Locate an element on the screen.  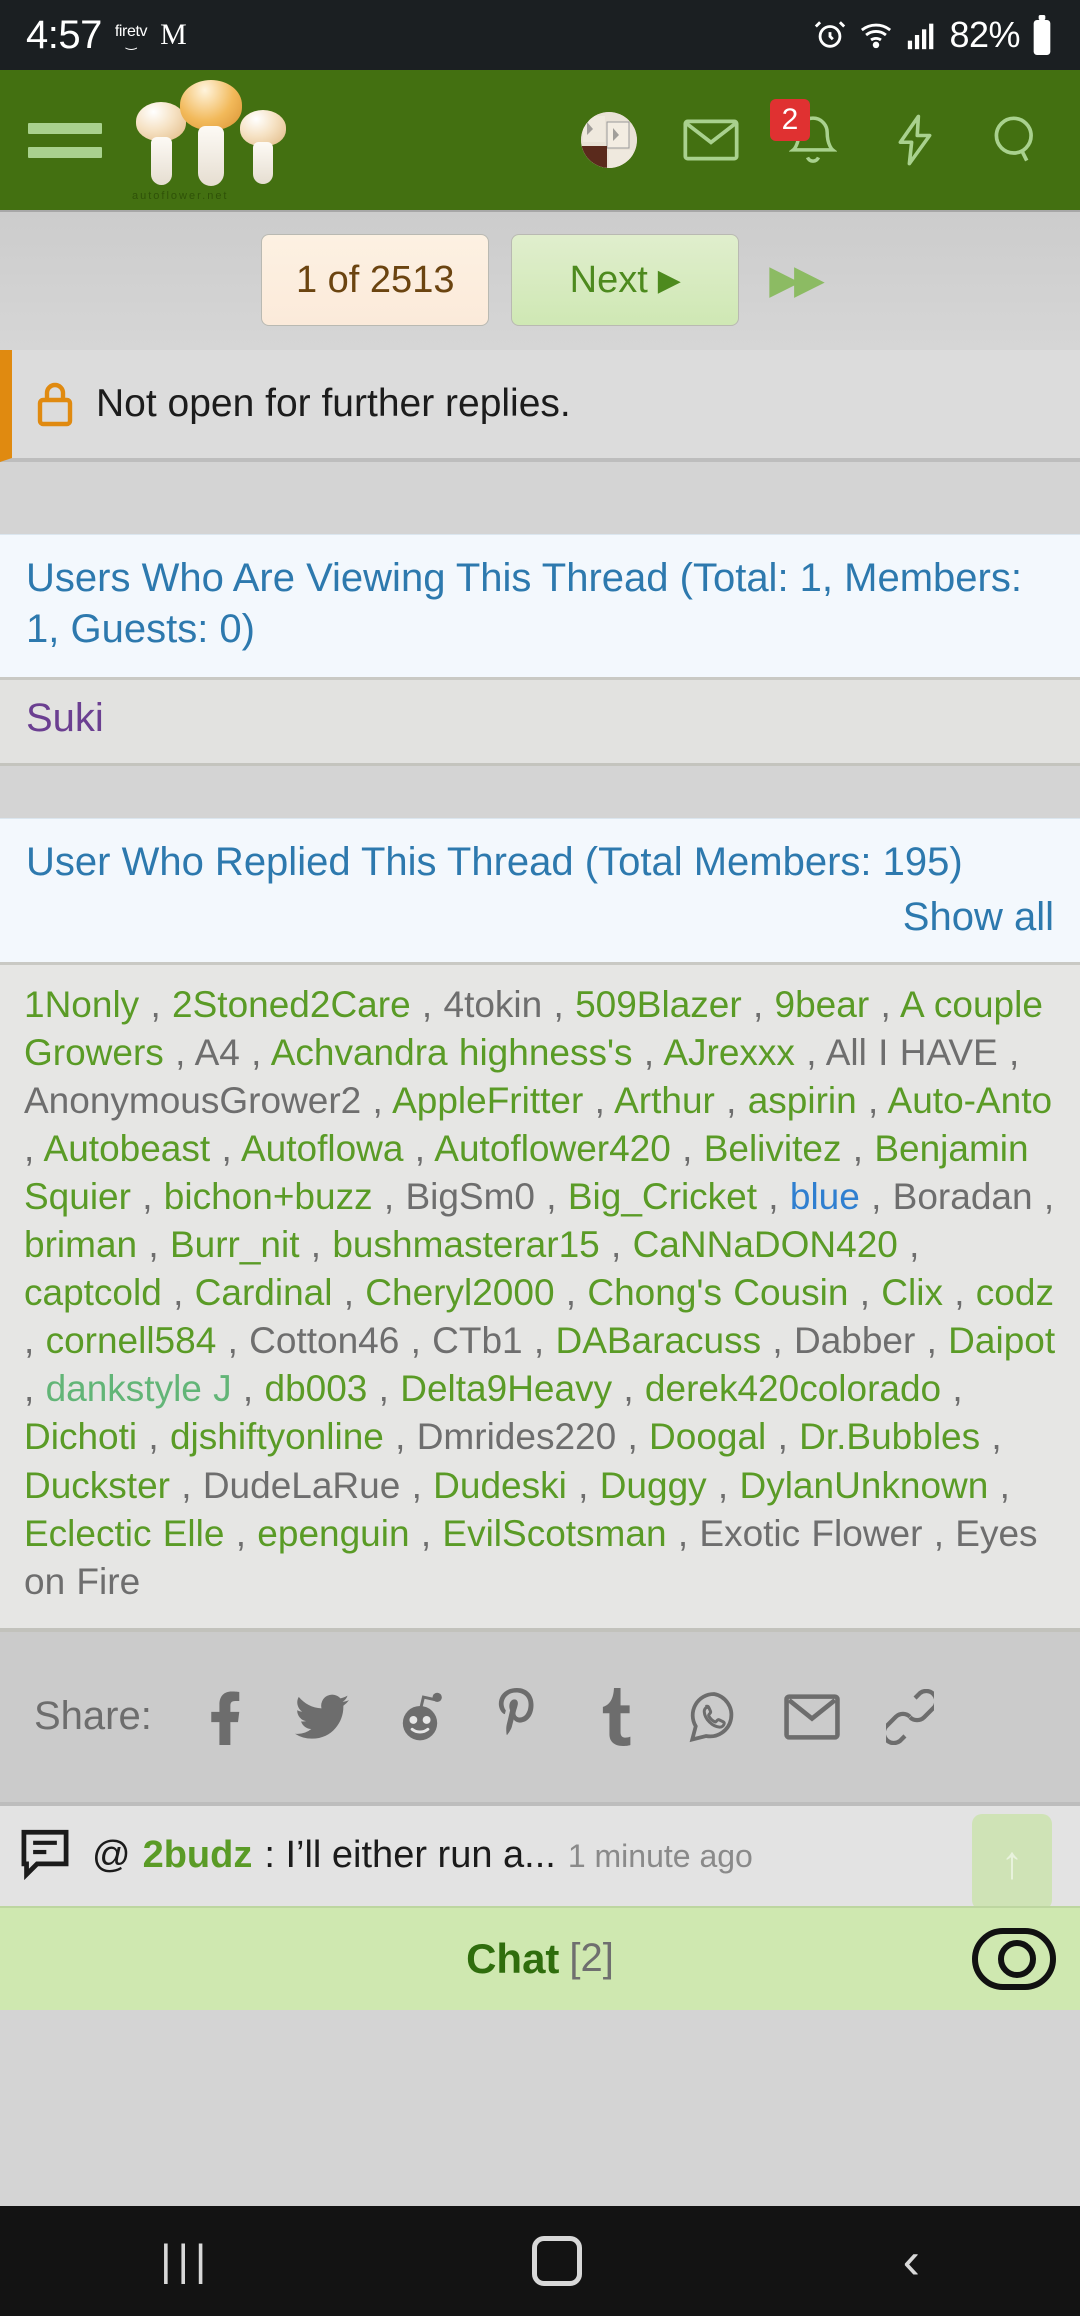
member-name-link: Burr_nit is located at coordinates (235, 1244).